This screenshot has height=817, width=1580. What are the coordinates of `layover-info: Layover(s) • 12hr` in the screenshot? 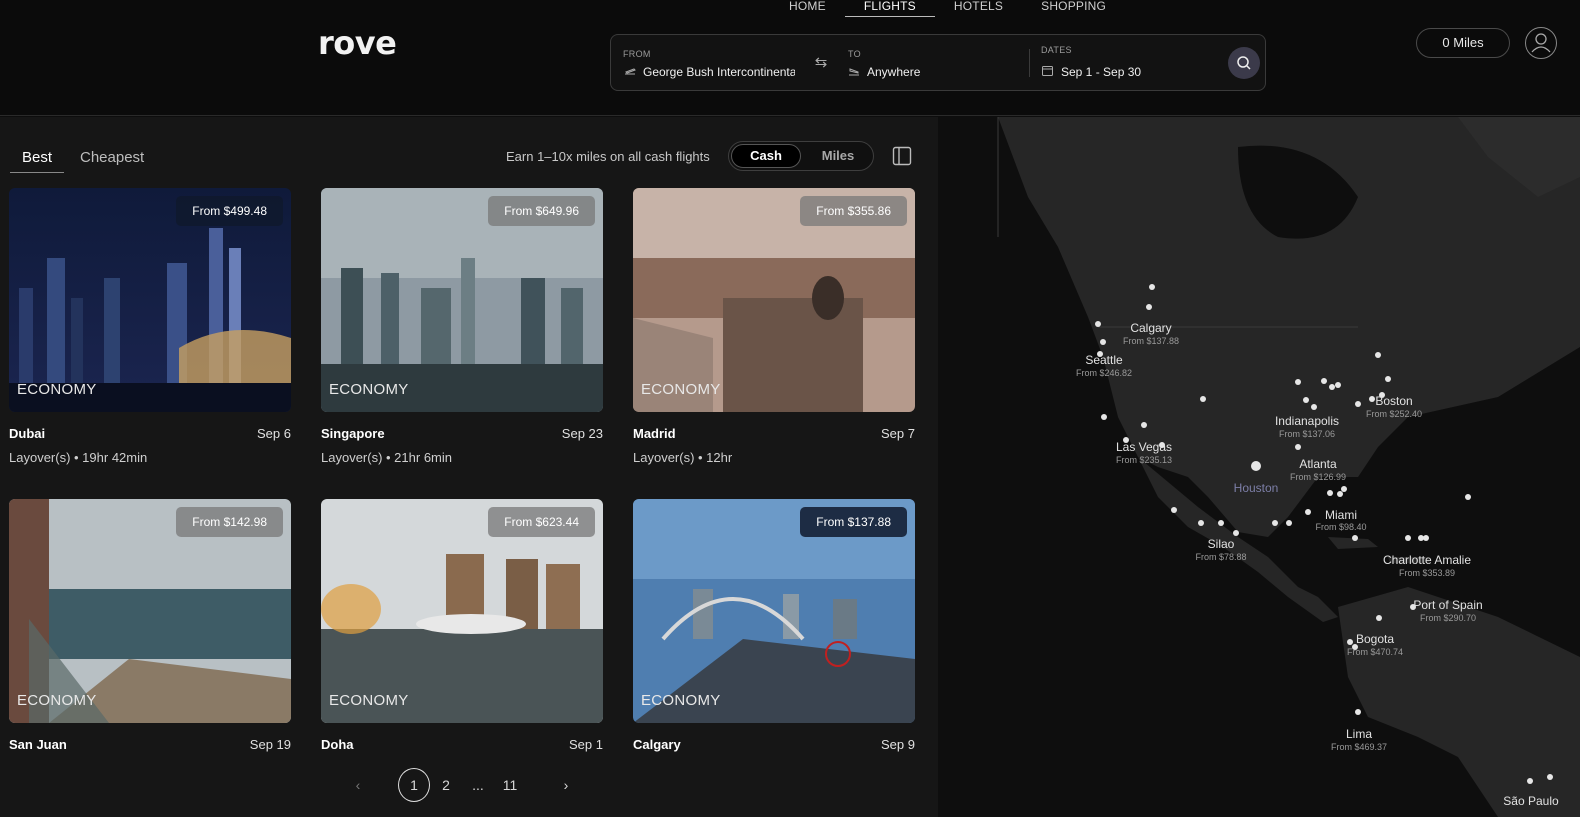 It's located at (683, 457).